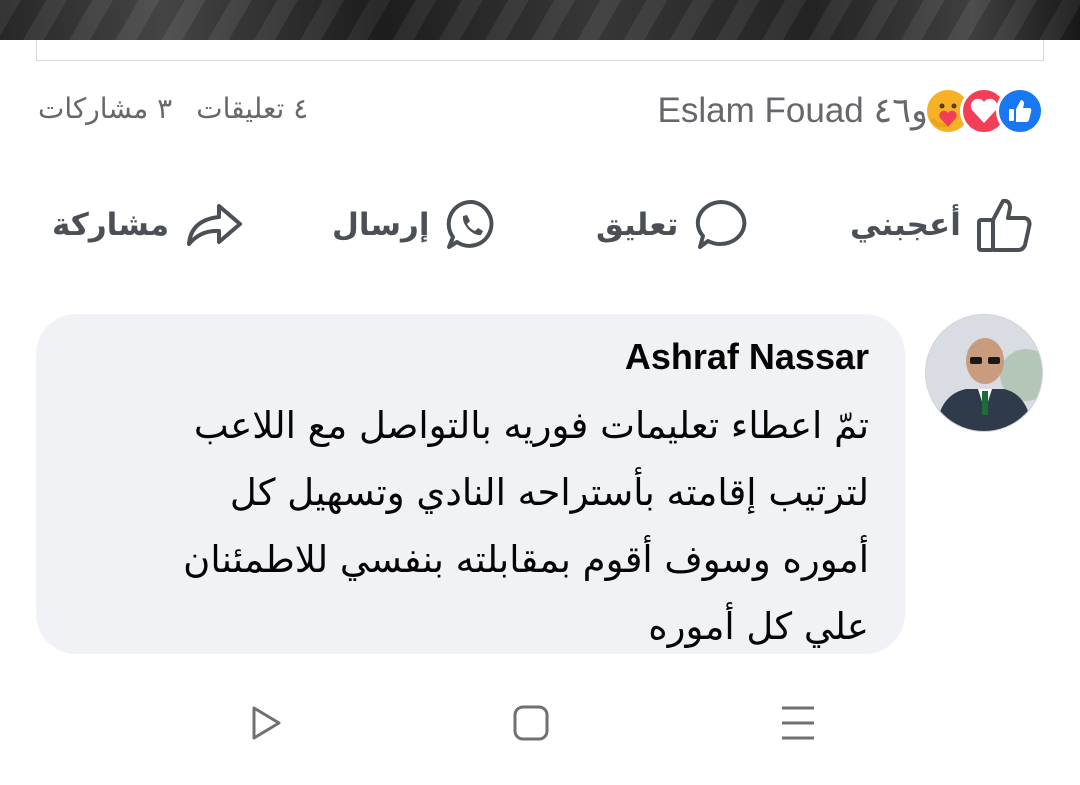 The height and width of the screenshot is (785, 1080). What do you see at coordinates (252, 108) in the screenshot?
I see `comments-count: ٤ تعليقات` at bounding box center [252, 108].